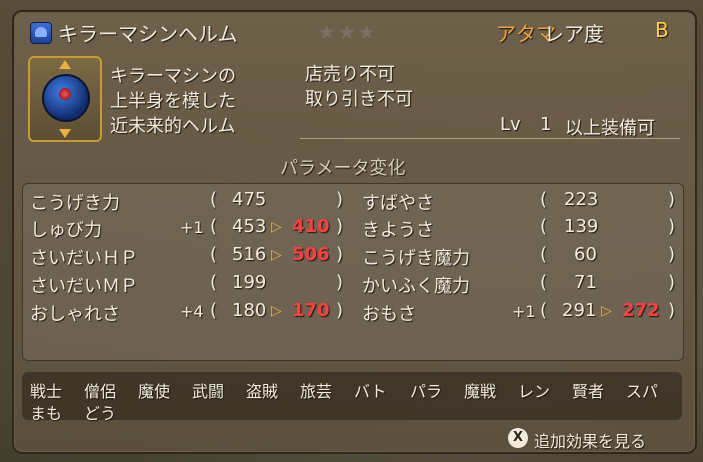 The width and height of the screenshot is (703, 462). Describe the element at coordinates (581, 199) in the screenshot. I see `stat-base: 223` at that location.